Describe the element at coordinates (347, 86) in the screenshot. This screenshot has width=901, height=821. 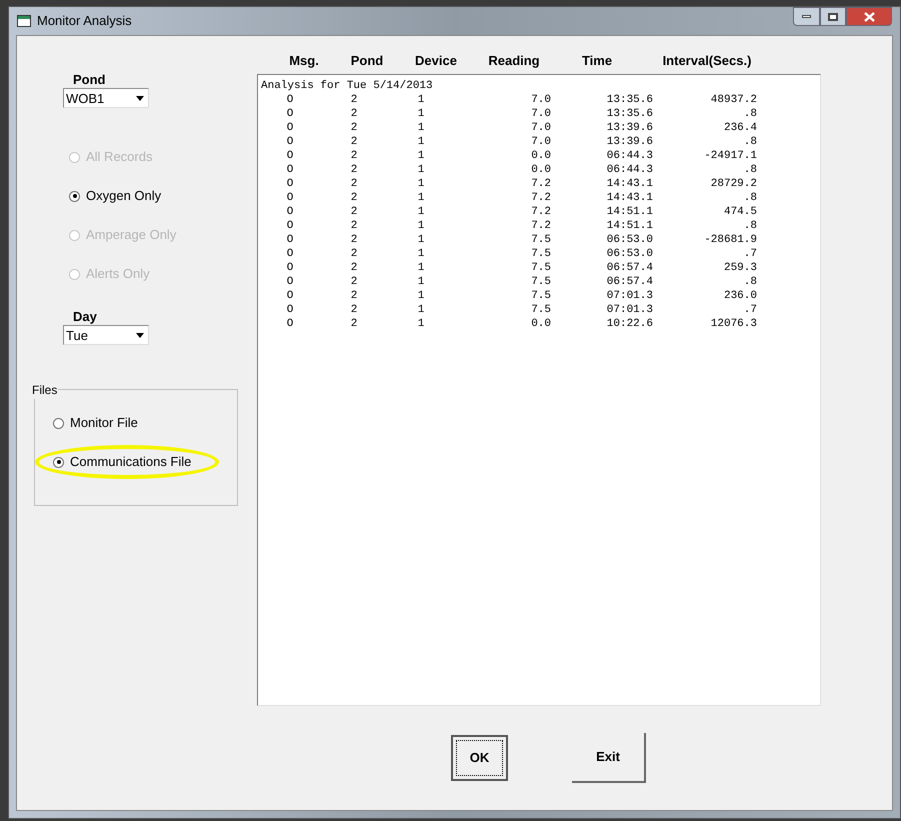
I see `list-caption: Analysis for Tue 5/14/2013` at that location.